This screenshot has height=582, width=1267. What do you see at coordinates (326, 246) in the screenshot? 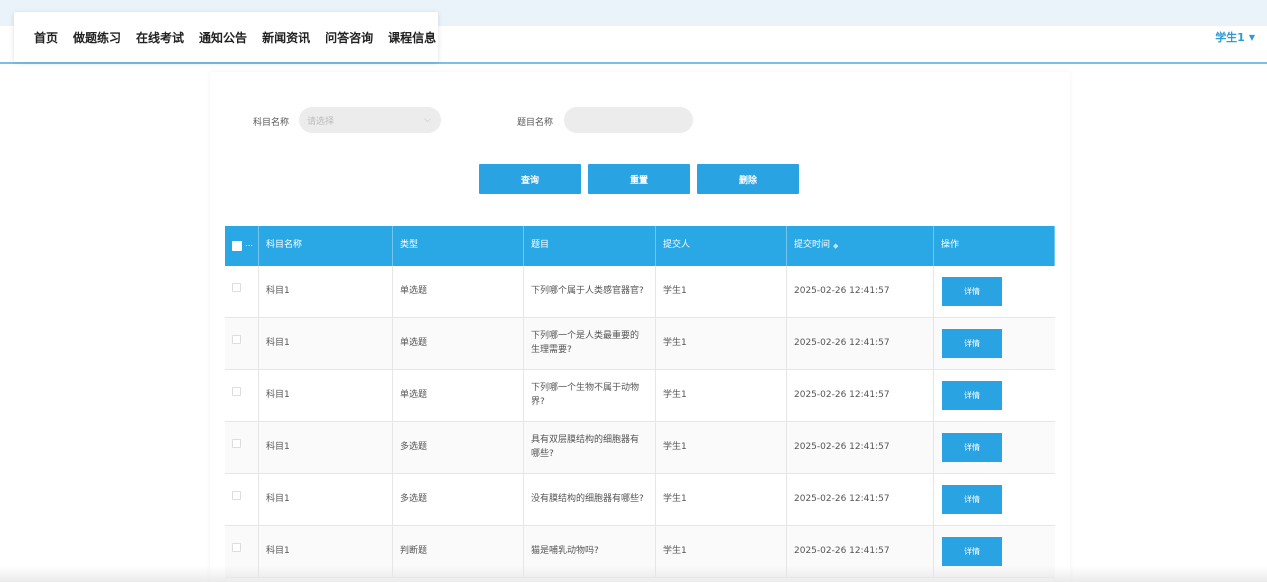
I see `header-subject: 科目名称` at bounding box center [326, 246].